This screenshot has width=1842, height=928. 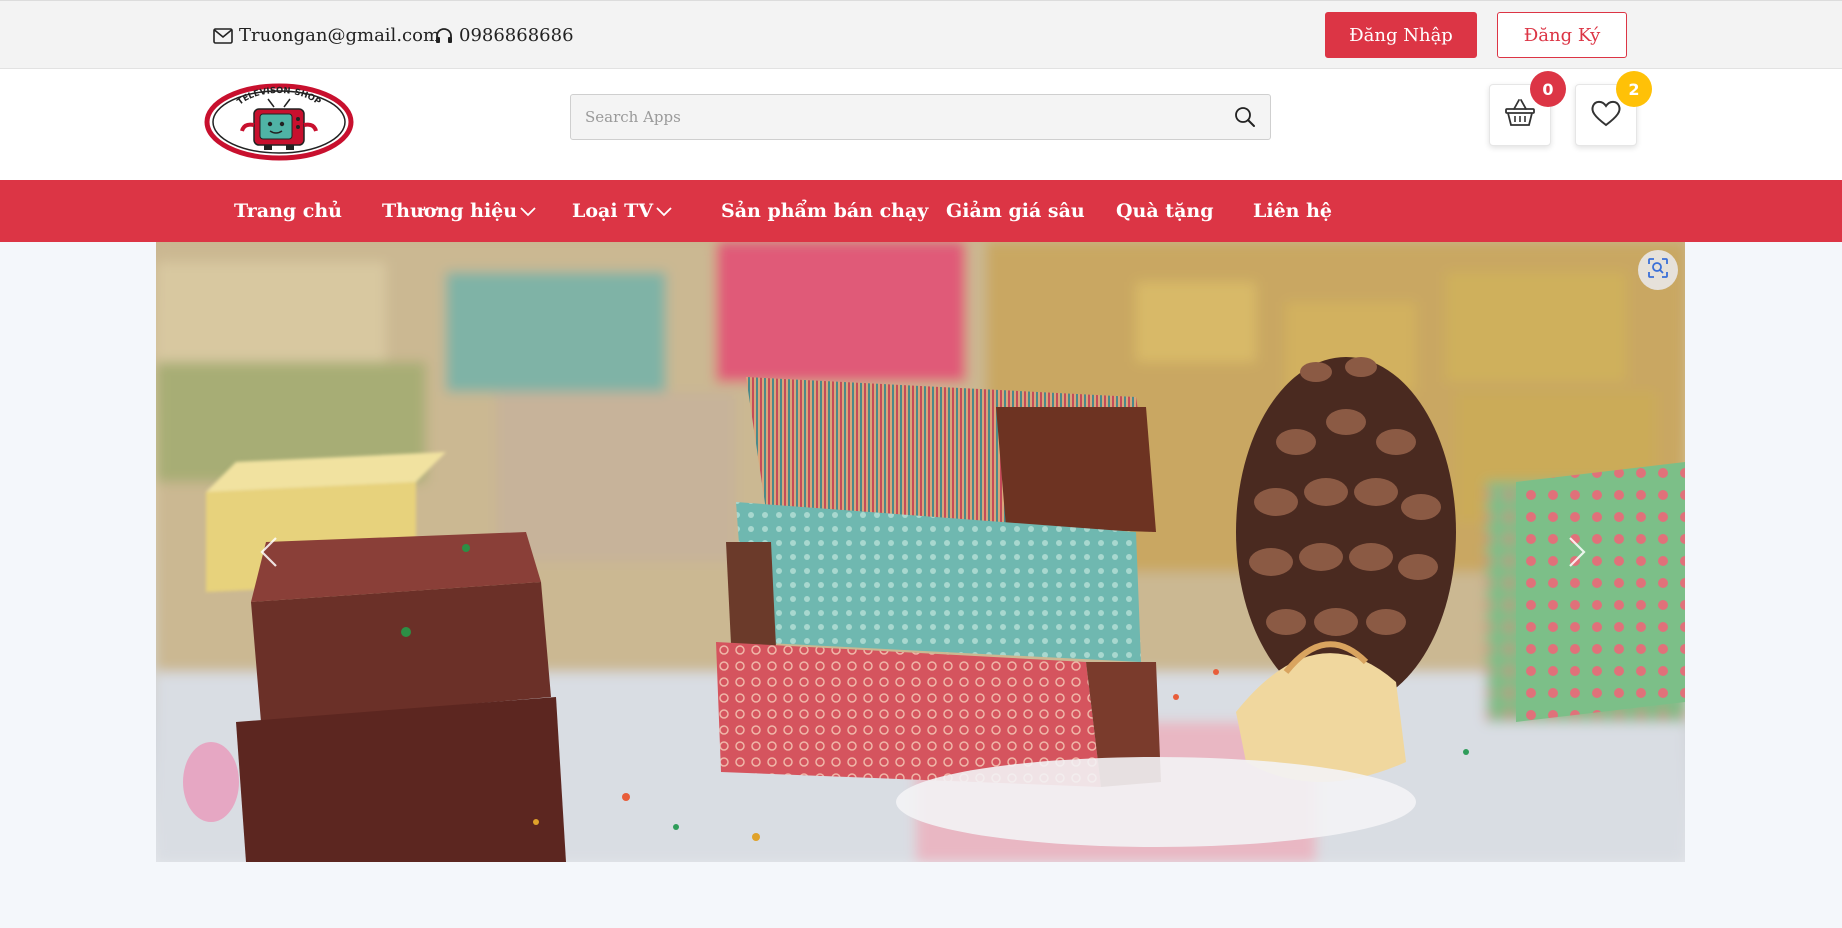 What do you see at coordinates (1401, 35) in the screenshot?
I see `login-button: Đăng Nhập` at bounding box center [1401, 35].